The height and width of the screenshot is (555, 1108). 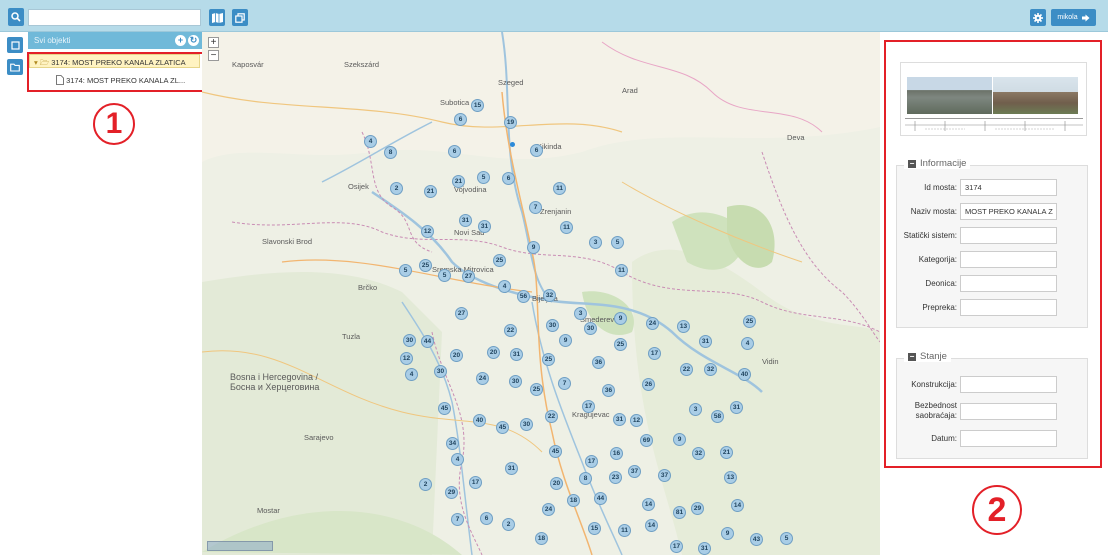 I want to click on marker-cluster: 19, so click(x=510, y=122).